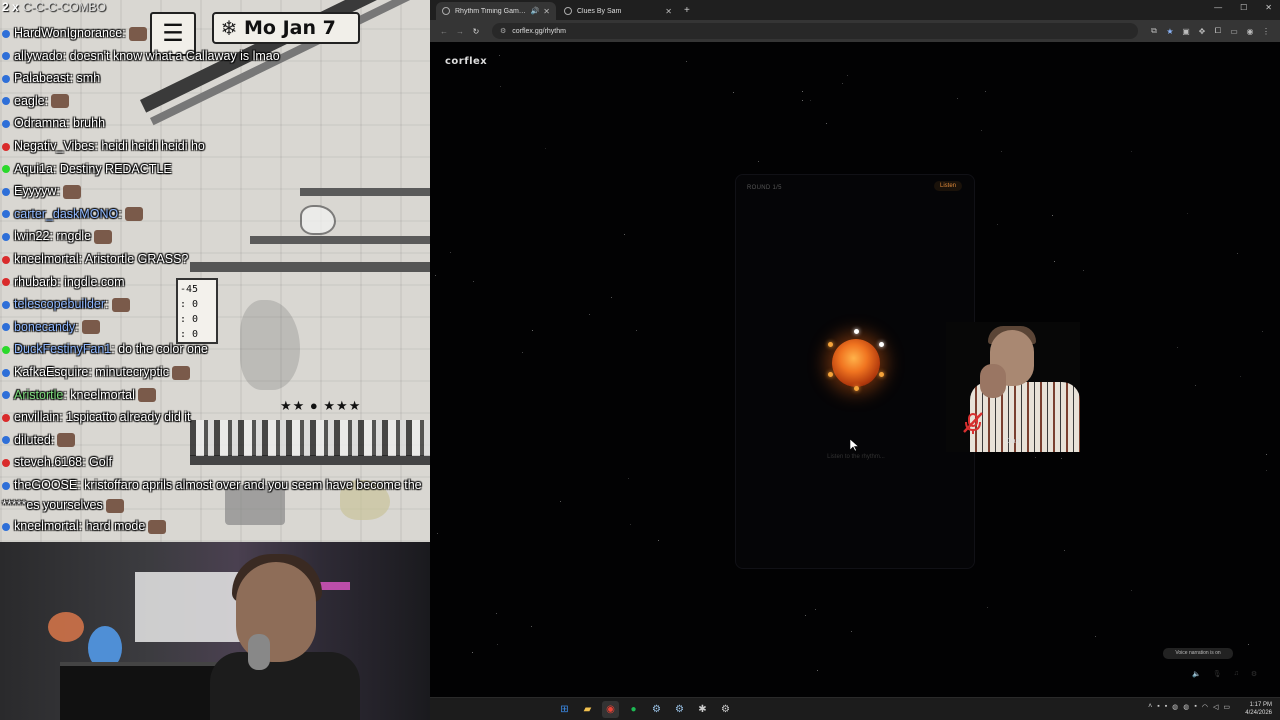  I want to click on clock: 1:17 PM 4/24/2026, so click(1258, 709).